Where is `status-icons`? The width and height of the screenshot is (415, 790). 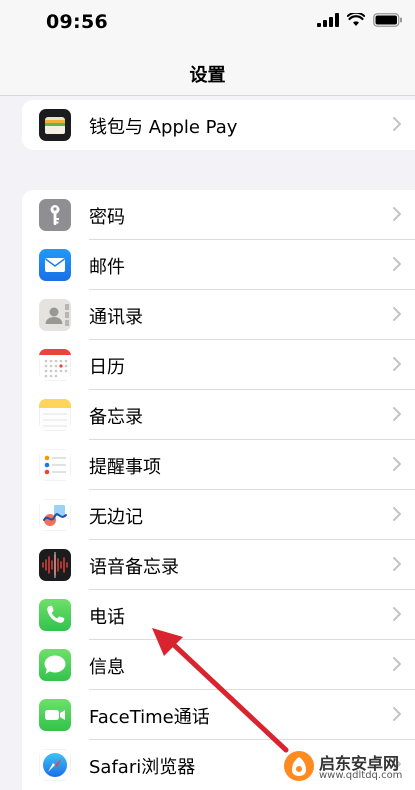 status-icons is located at coordinates (360, 20).